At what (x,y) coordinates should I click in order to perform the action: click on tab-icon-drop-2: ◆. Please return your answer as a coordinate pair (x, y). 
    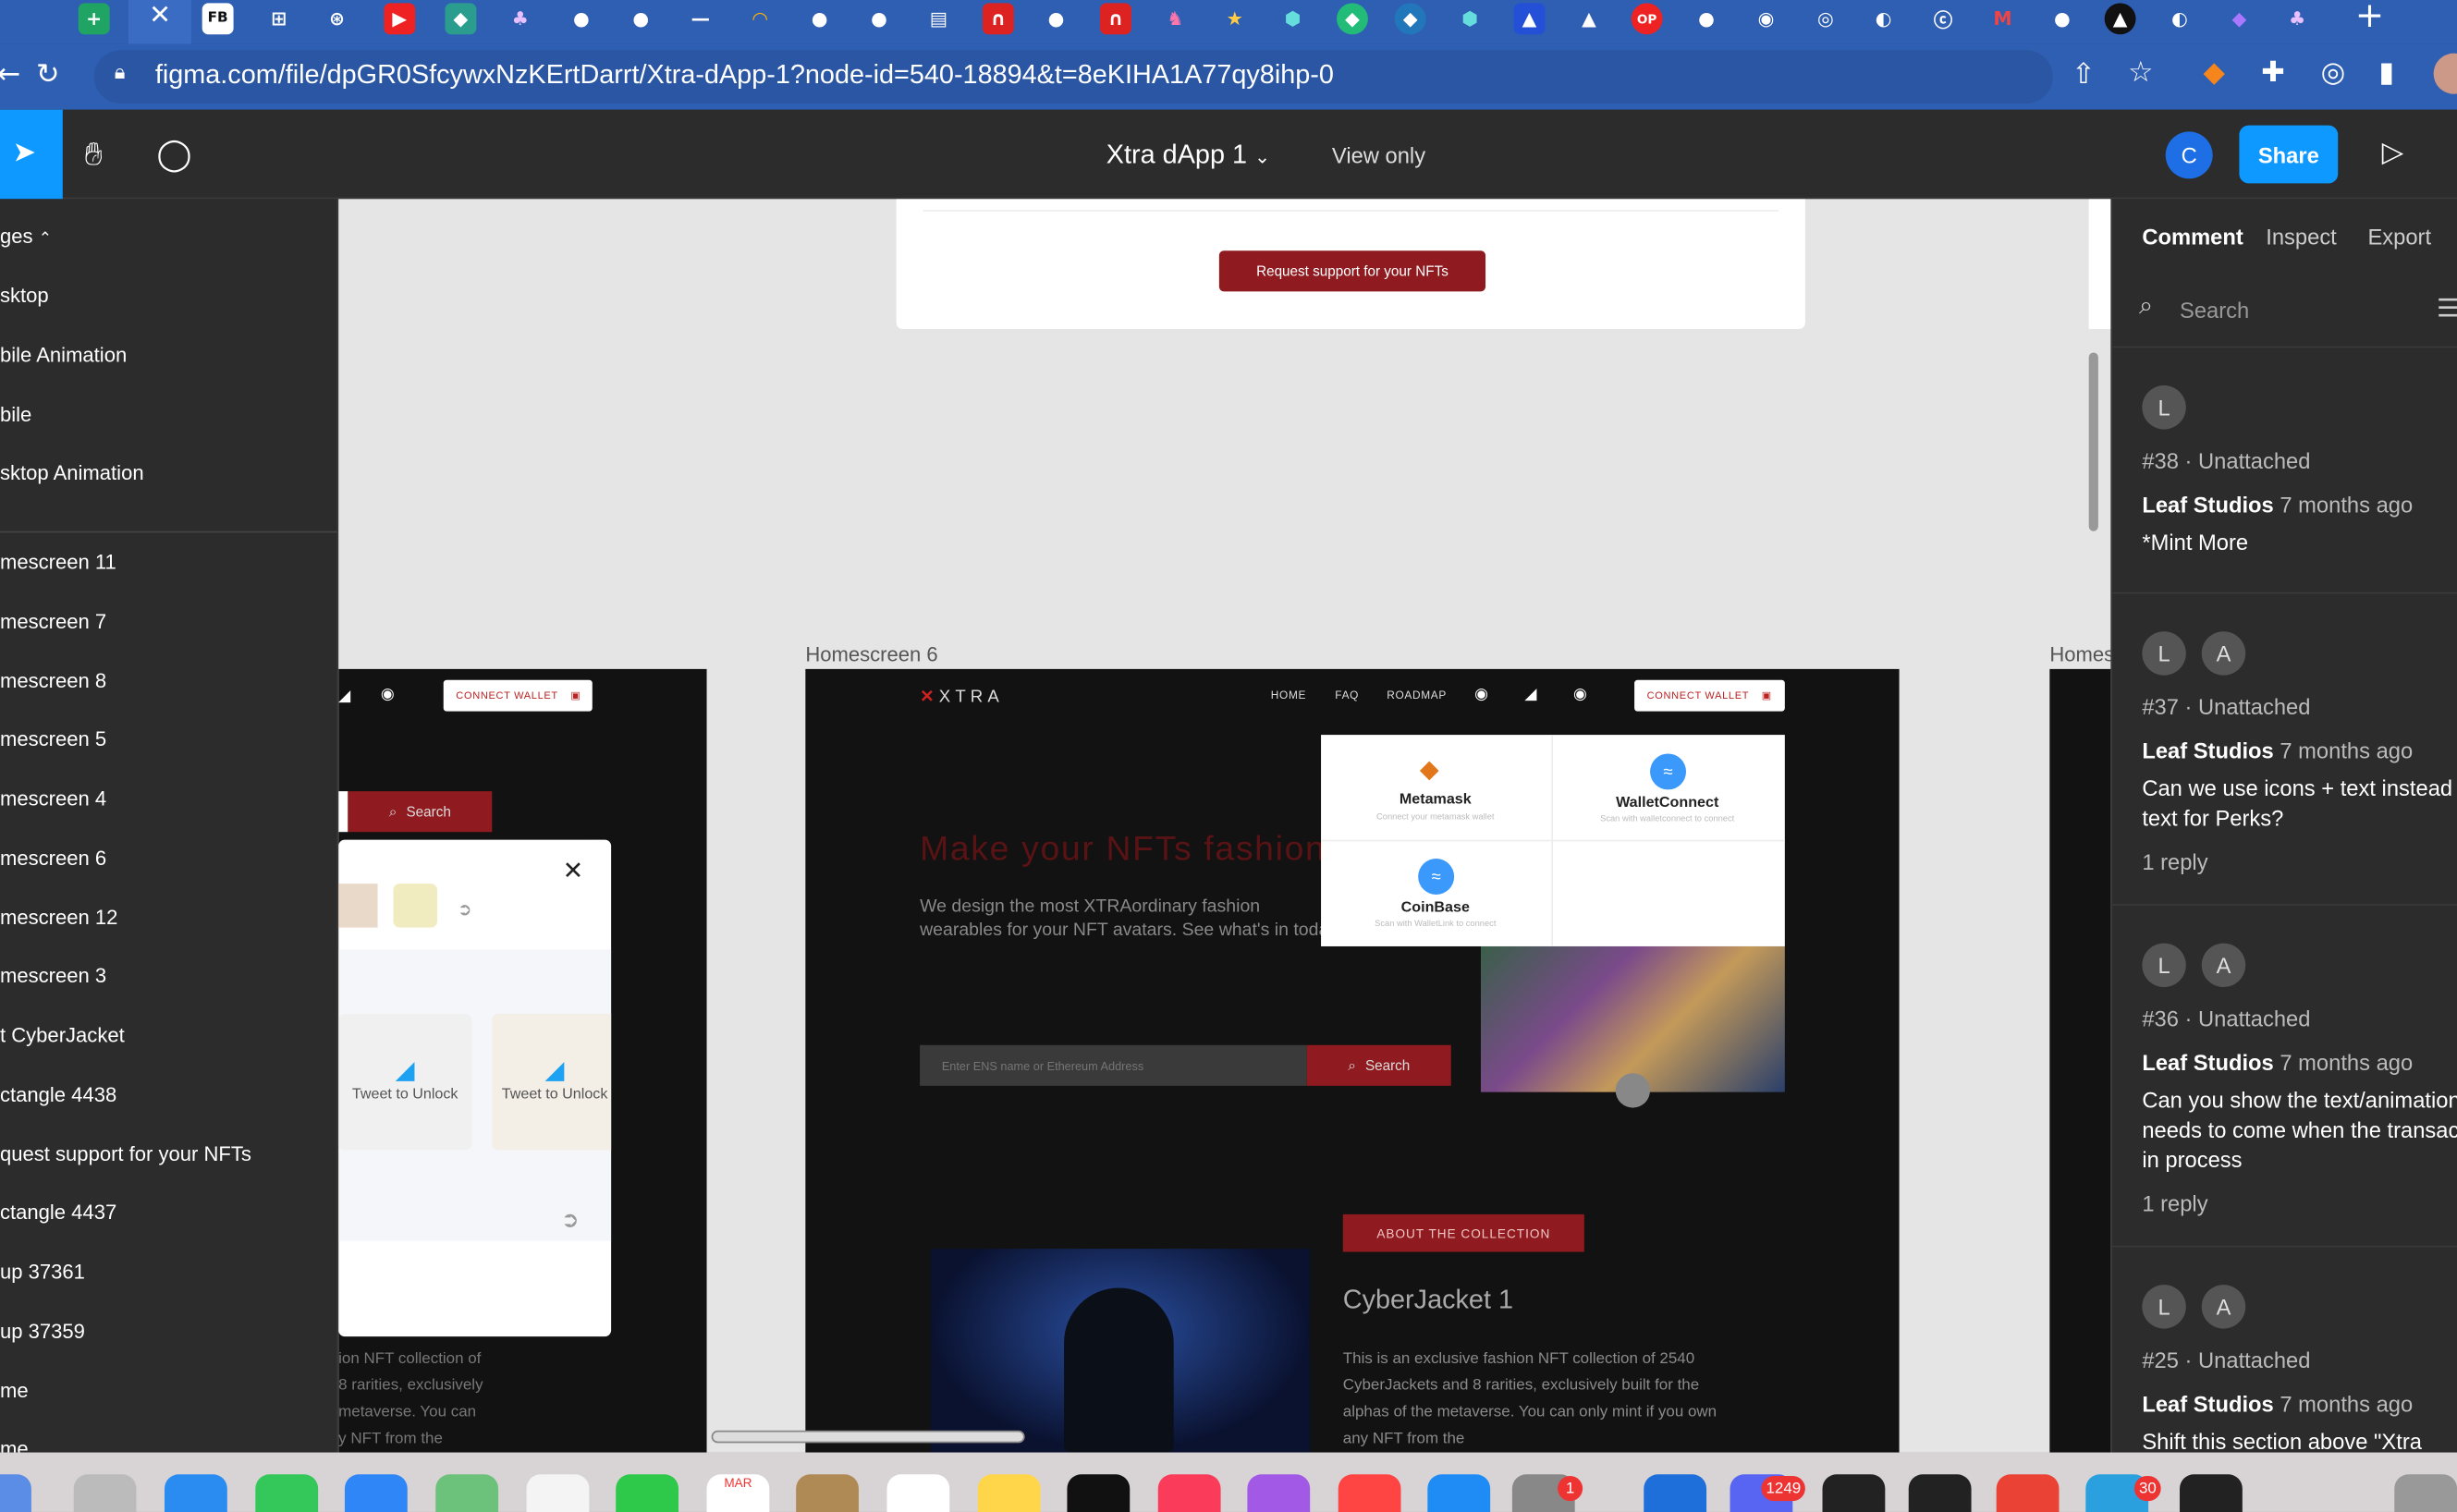
    Looking at the image, I should click on (1410, 19).